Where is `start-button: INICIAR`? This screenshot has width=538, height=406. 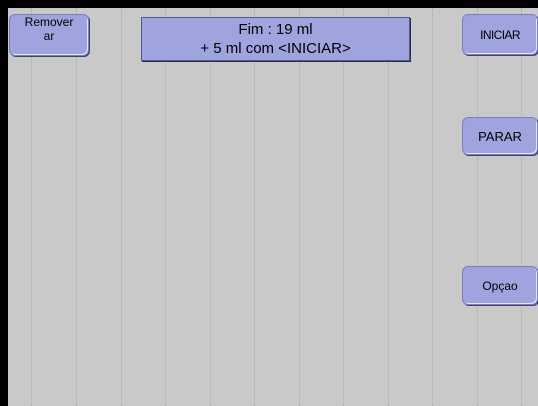
start-button: INICIAR is located at coordinates (500, 34).